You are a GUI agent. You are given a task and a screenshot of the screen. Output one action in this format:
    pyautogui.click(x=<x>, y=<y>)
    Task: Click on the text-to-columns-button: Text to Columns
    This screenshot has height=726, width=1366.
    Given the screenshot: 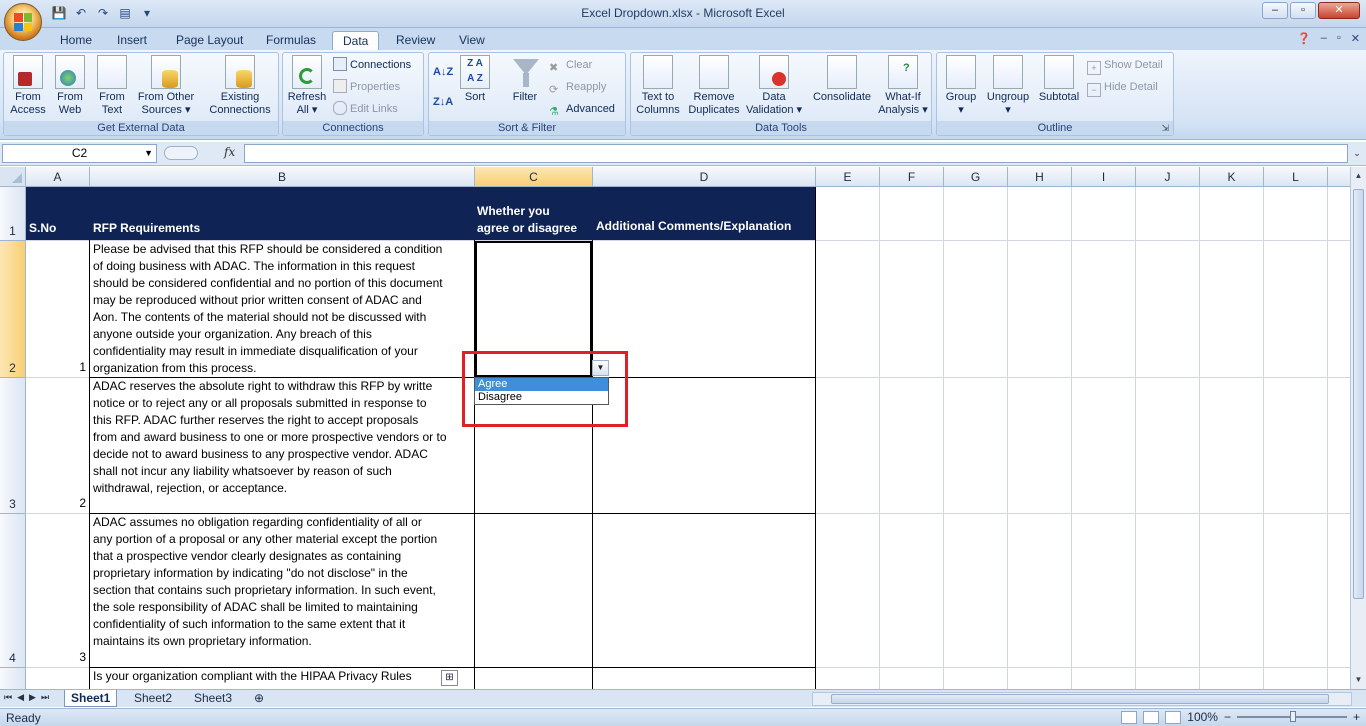 What is the action you would take?
    pyautogui.click(x=658, y=86)
    